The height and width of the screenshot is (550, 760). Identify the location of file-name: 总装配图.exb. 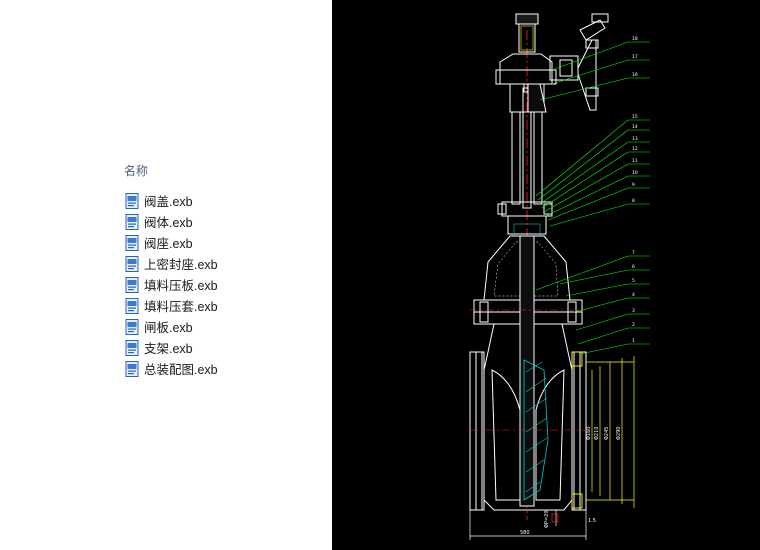
(181, 370).